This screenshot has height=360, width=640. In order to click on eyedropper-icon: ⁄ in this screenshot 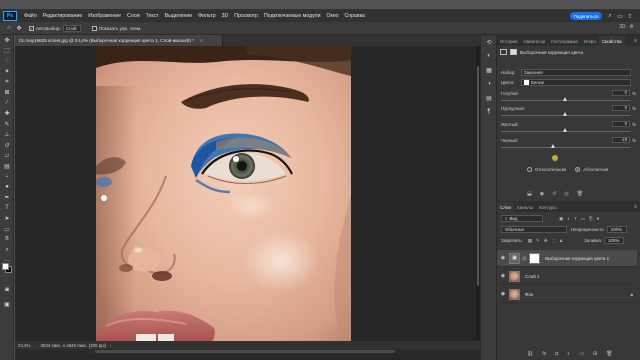, I will do `click(7, 103)`.